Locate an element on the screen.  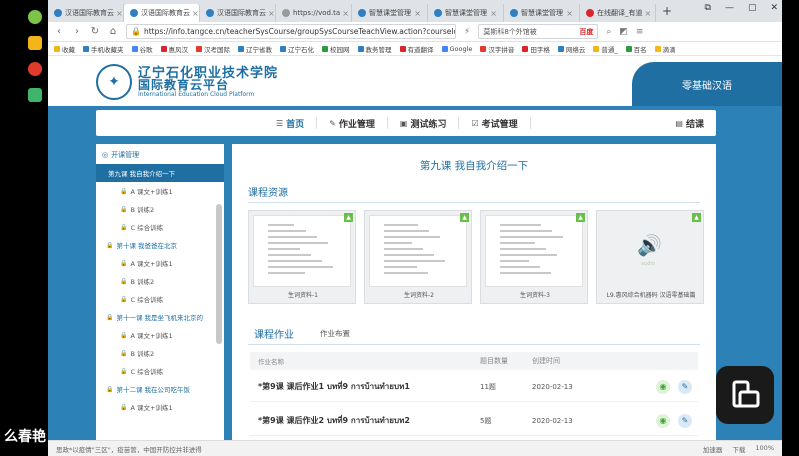
col-count: 题目数量 is located at coordinates (494, 361).